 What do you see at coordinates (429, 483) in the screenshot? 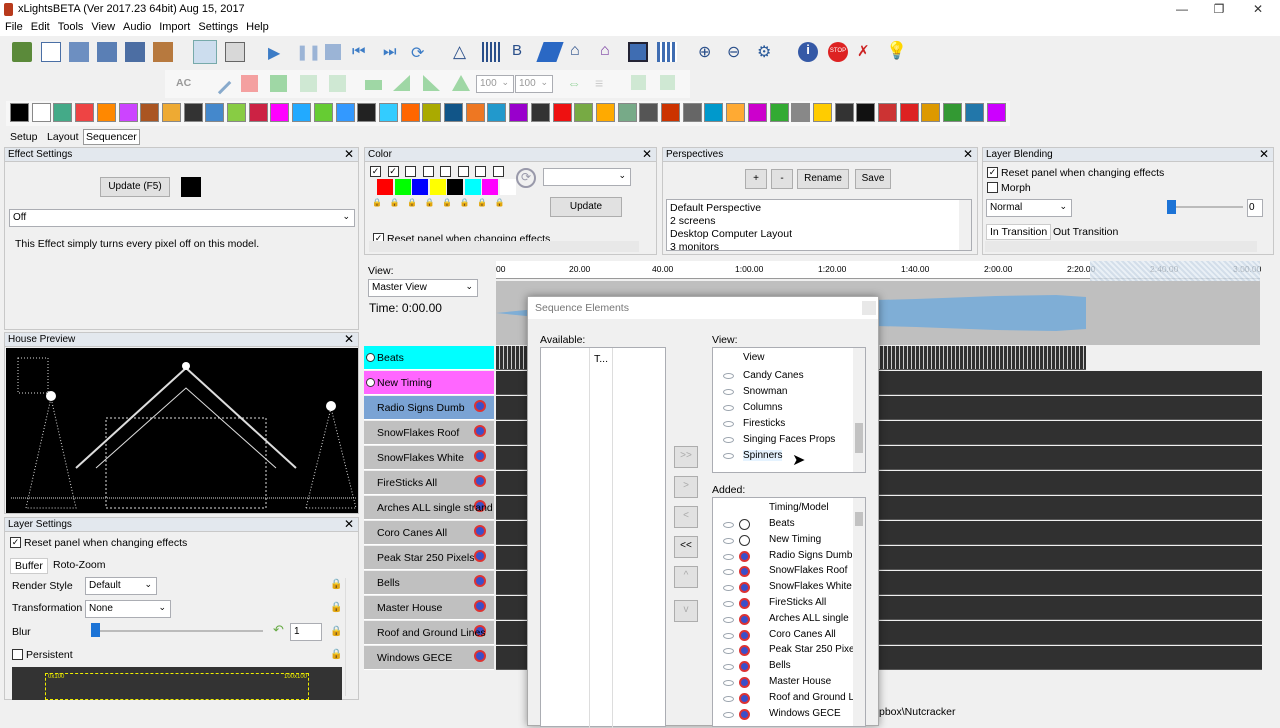
I see `row-header: FireSticks All` at bounding box center [429, 483].